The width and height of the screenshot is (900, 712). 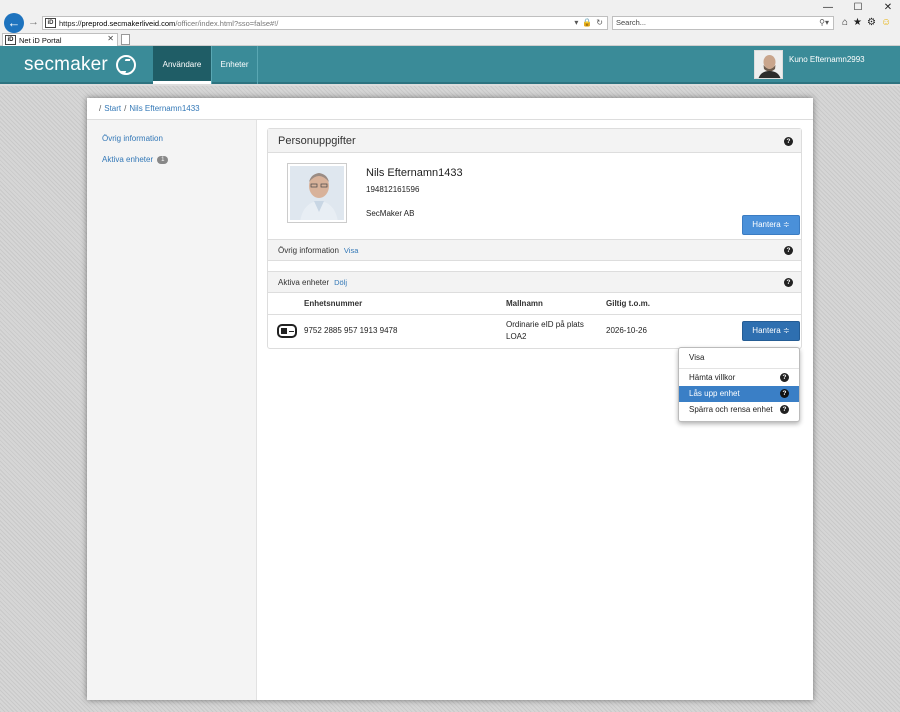 I want to click on column-header-template: Mallnamn, so click(x=524, y=303).